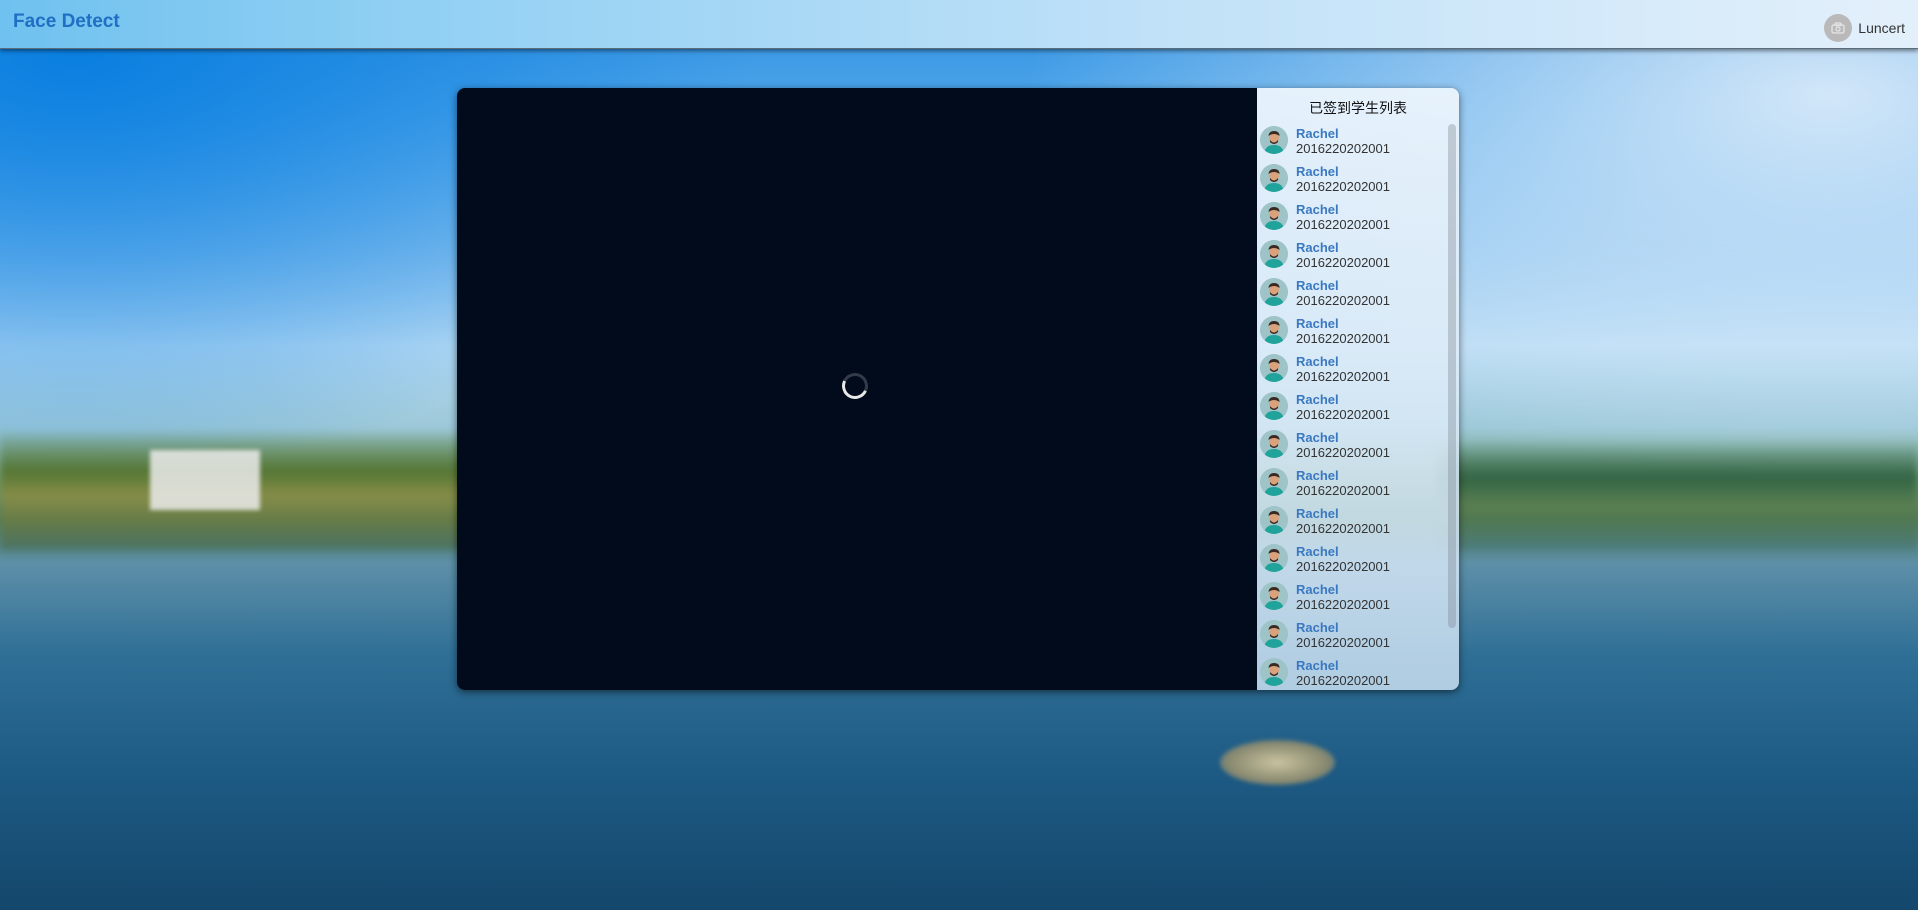 This screenshot has height=910, width=1918. Describe the element at coordinates (1881, 28) in the screenshot. I see `user-name: Luncert` at that location.